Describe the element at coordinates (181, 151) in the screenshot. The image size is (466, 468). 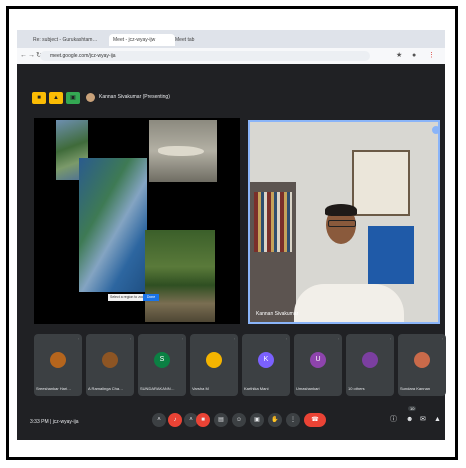
I see `crocodile-shape` at that location.